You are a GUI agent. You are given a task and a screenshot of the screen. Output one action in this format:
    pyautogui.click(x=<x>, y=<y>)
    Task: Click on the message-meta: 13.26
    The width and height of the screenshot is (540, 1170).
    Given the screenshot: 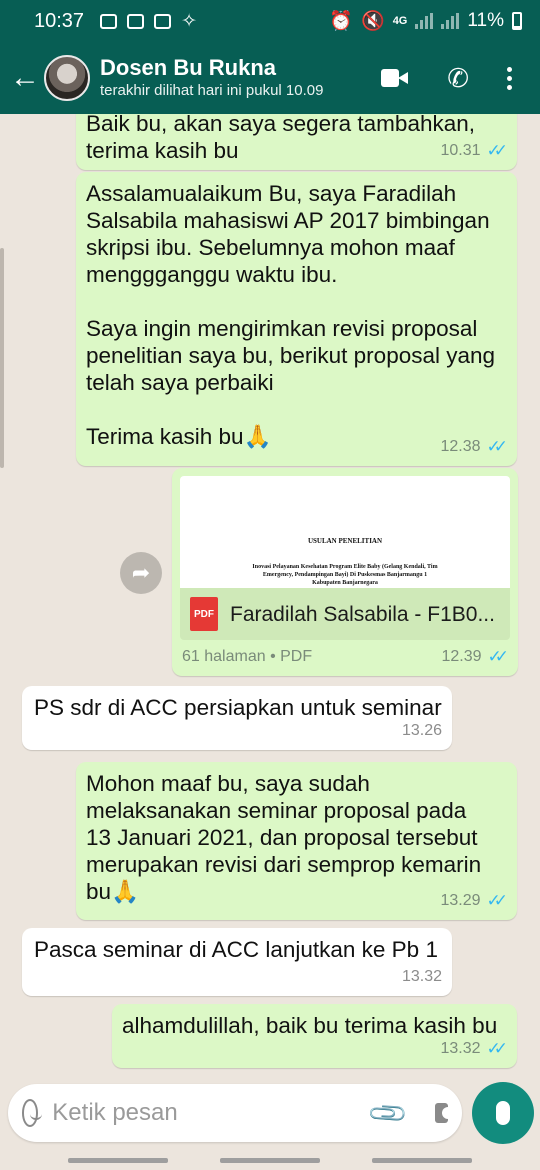 What is the action you would take?
    pyautogui.click(x=422, y=730)
    